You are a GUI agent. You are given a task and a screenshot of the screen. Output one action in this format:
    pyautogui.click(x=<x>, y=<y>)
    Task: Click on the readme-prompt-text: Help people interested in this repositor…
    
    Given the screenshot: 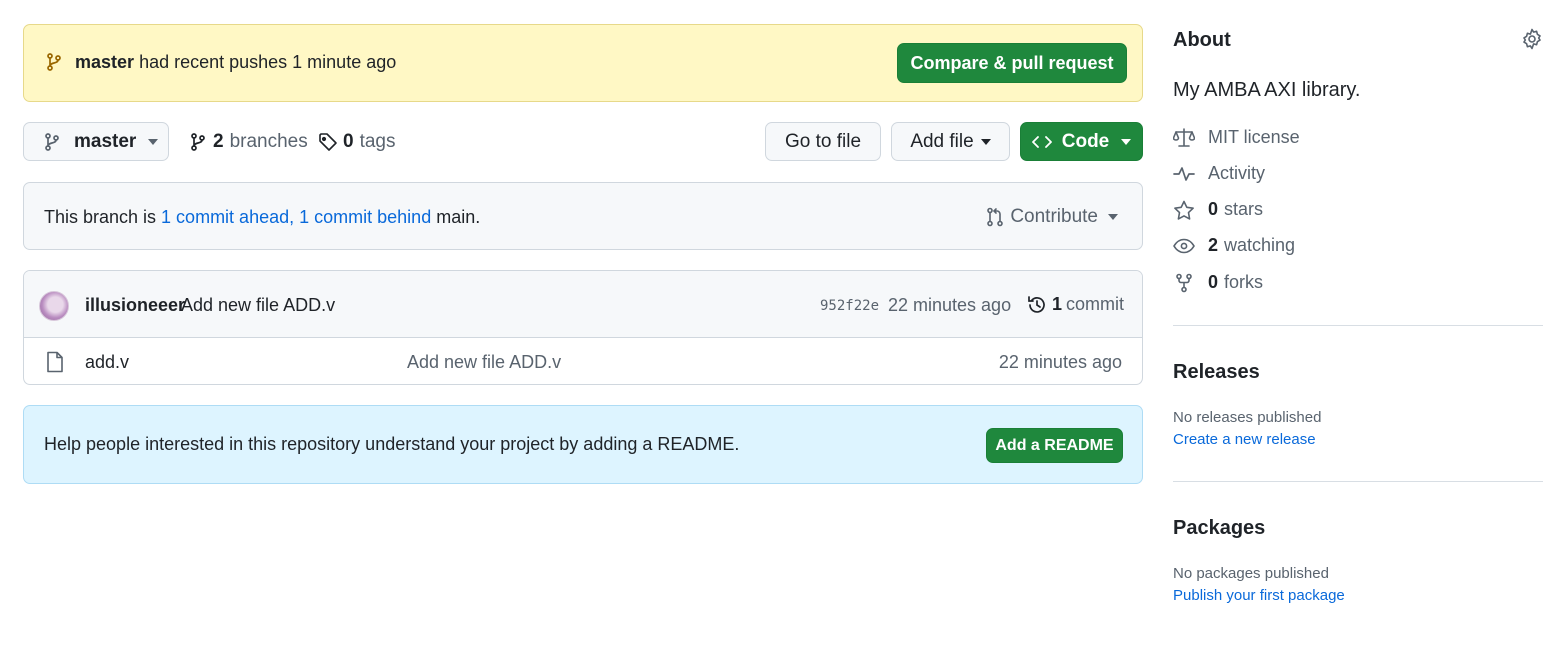 What is the action you would take?
    pyautogui.click(x=392, y=444)
    